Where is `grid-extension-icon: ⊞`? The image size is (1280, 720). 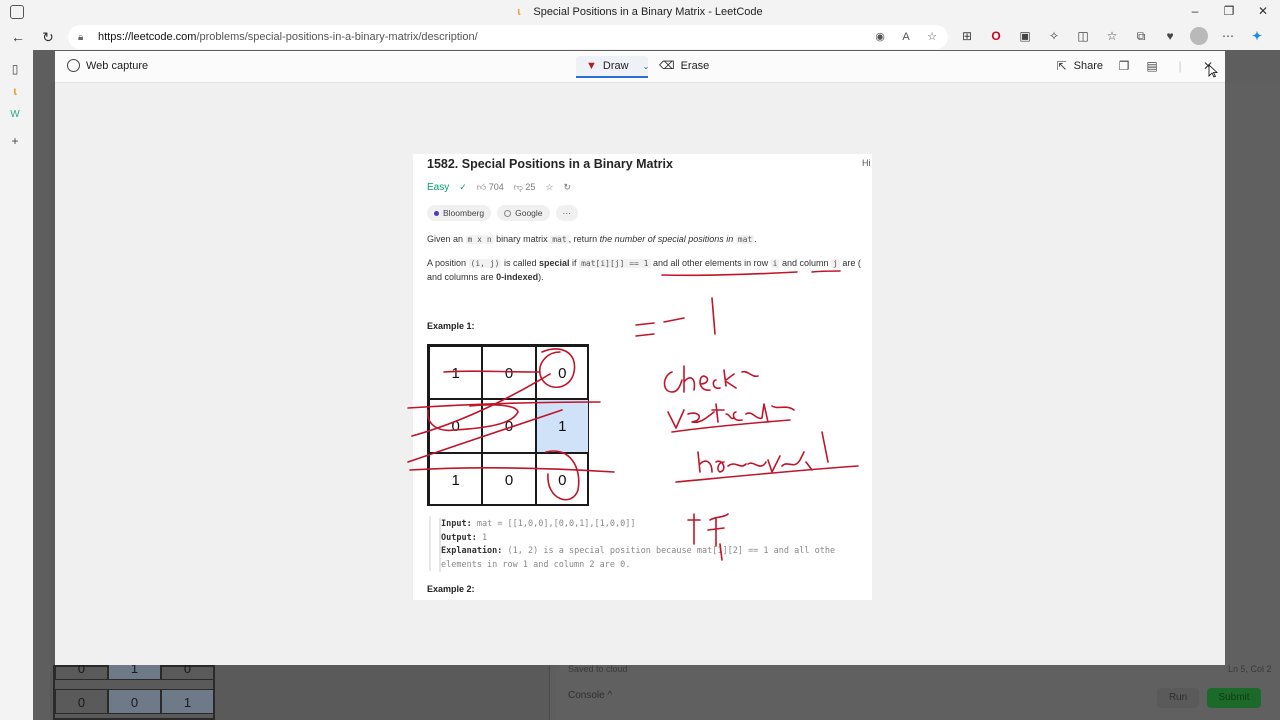
grid-extension-icon: ⊞ is located at coordinates (967, 36).